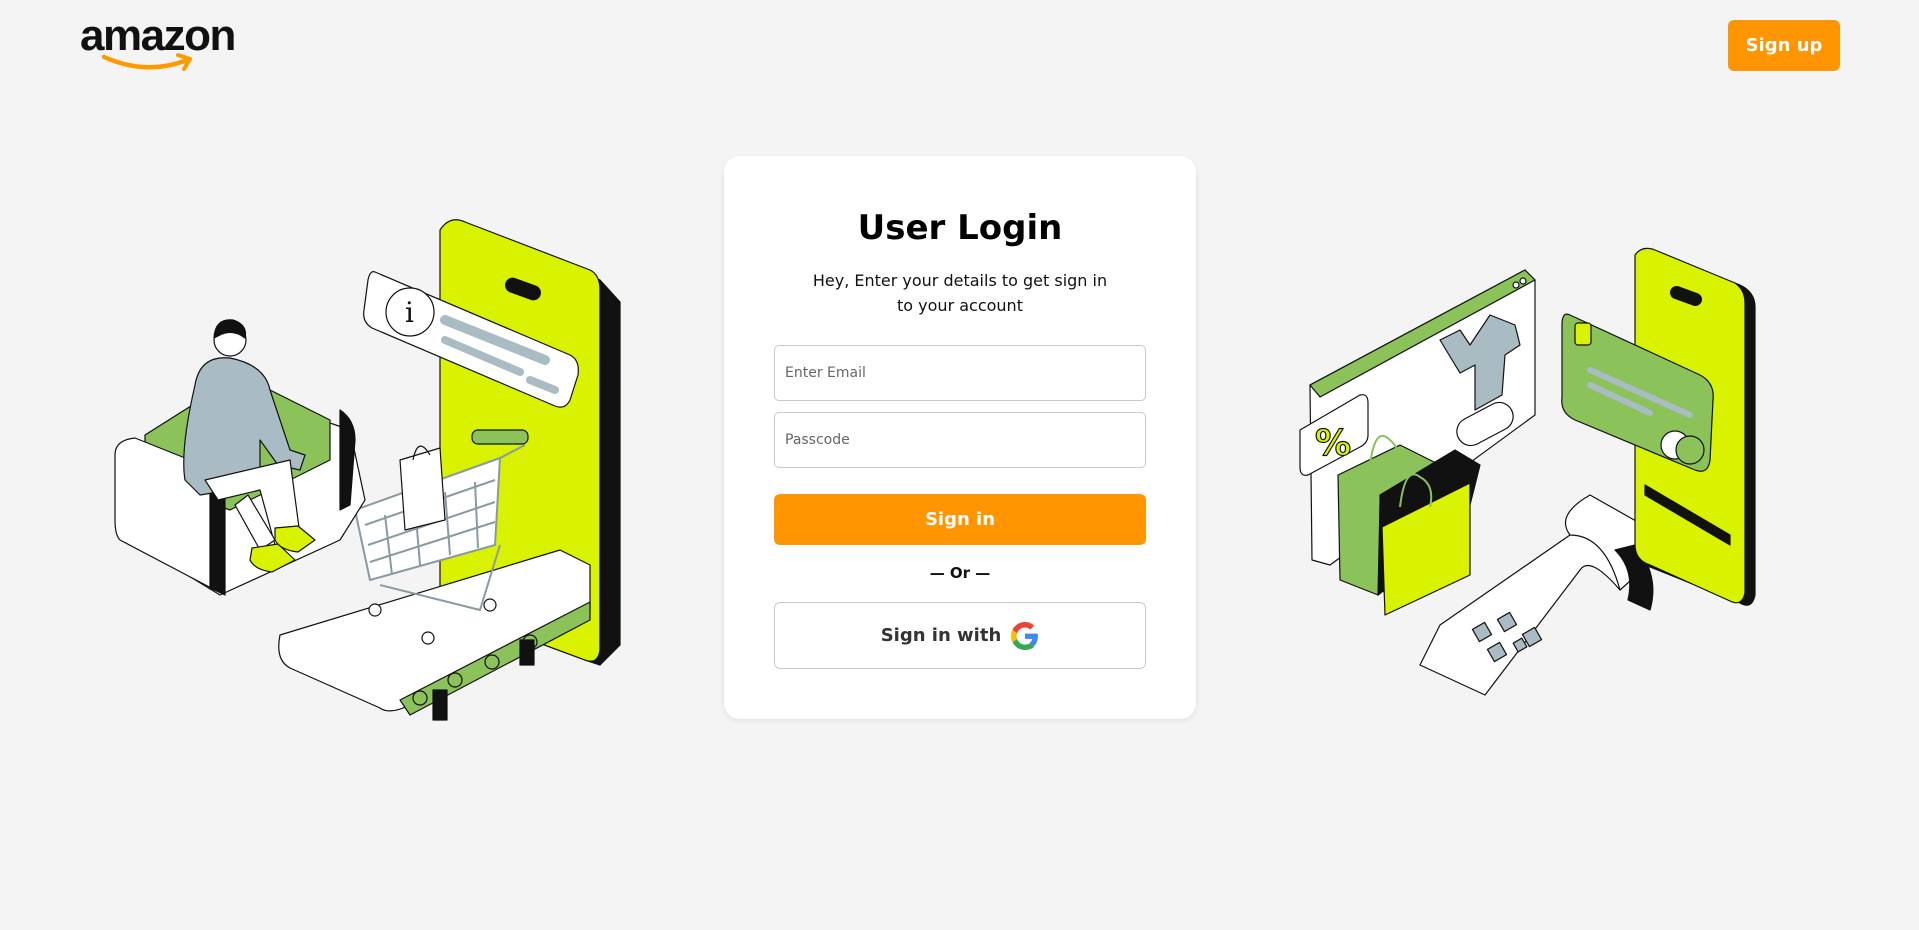 The image size is (1919, 930). Describe the element at coordinates (960, 573) in the screenshot. I see `or-divider: — Or —` at that location.